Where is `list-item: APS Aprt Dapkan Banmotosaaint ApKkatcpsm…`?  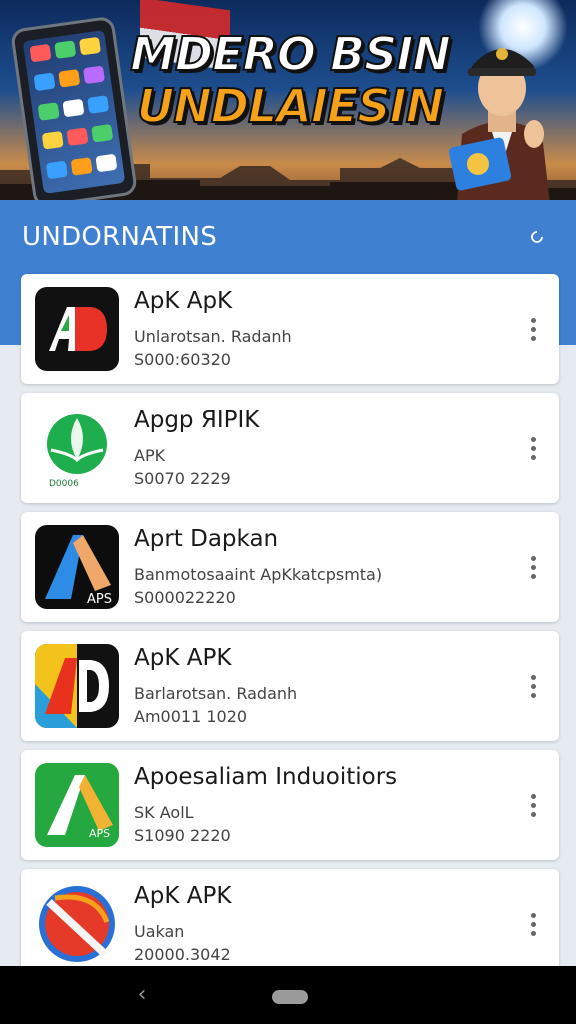 list-item: APS Aprt Dapkan Banmotosaaint ApKkatcpsm… is located at coordinates (290, 567).